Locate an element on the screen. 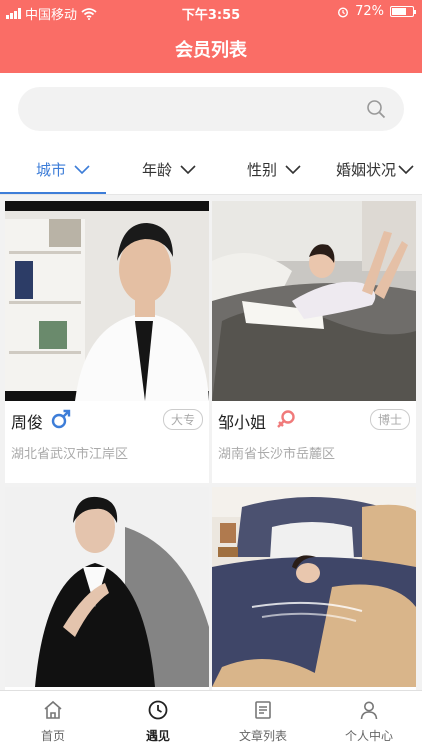  filter-marital-label: 婚姻状况 is located at coordinates (366, 170).